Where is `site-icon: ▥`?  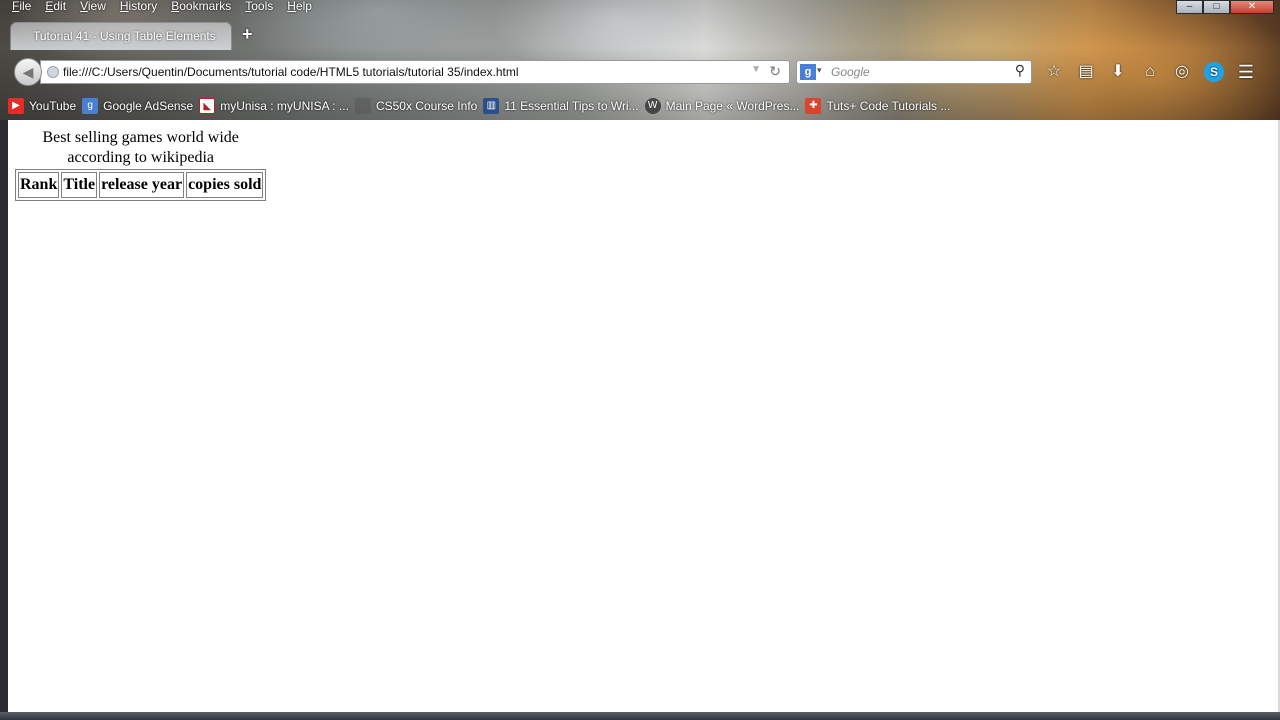 site-icon: ▥ is located at coordinates (491, 106).